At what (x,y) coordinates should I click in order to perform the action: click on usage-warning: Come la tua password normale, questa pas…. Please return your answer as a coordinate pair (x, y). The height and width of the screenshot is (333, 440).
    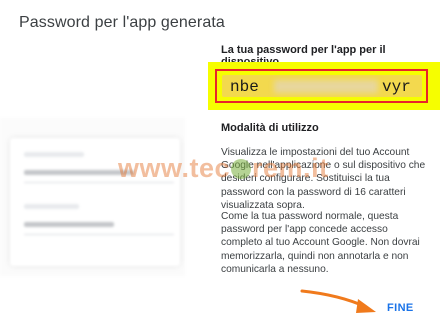
    Looking at the image, I should click on (320, 243).